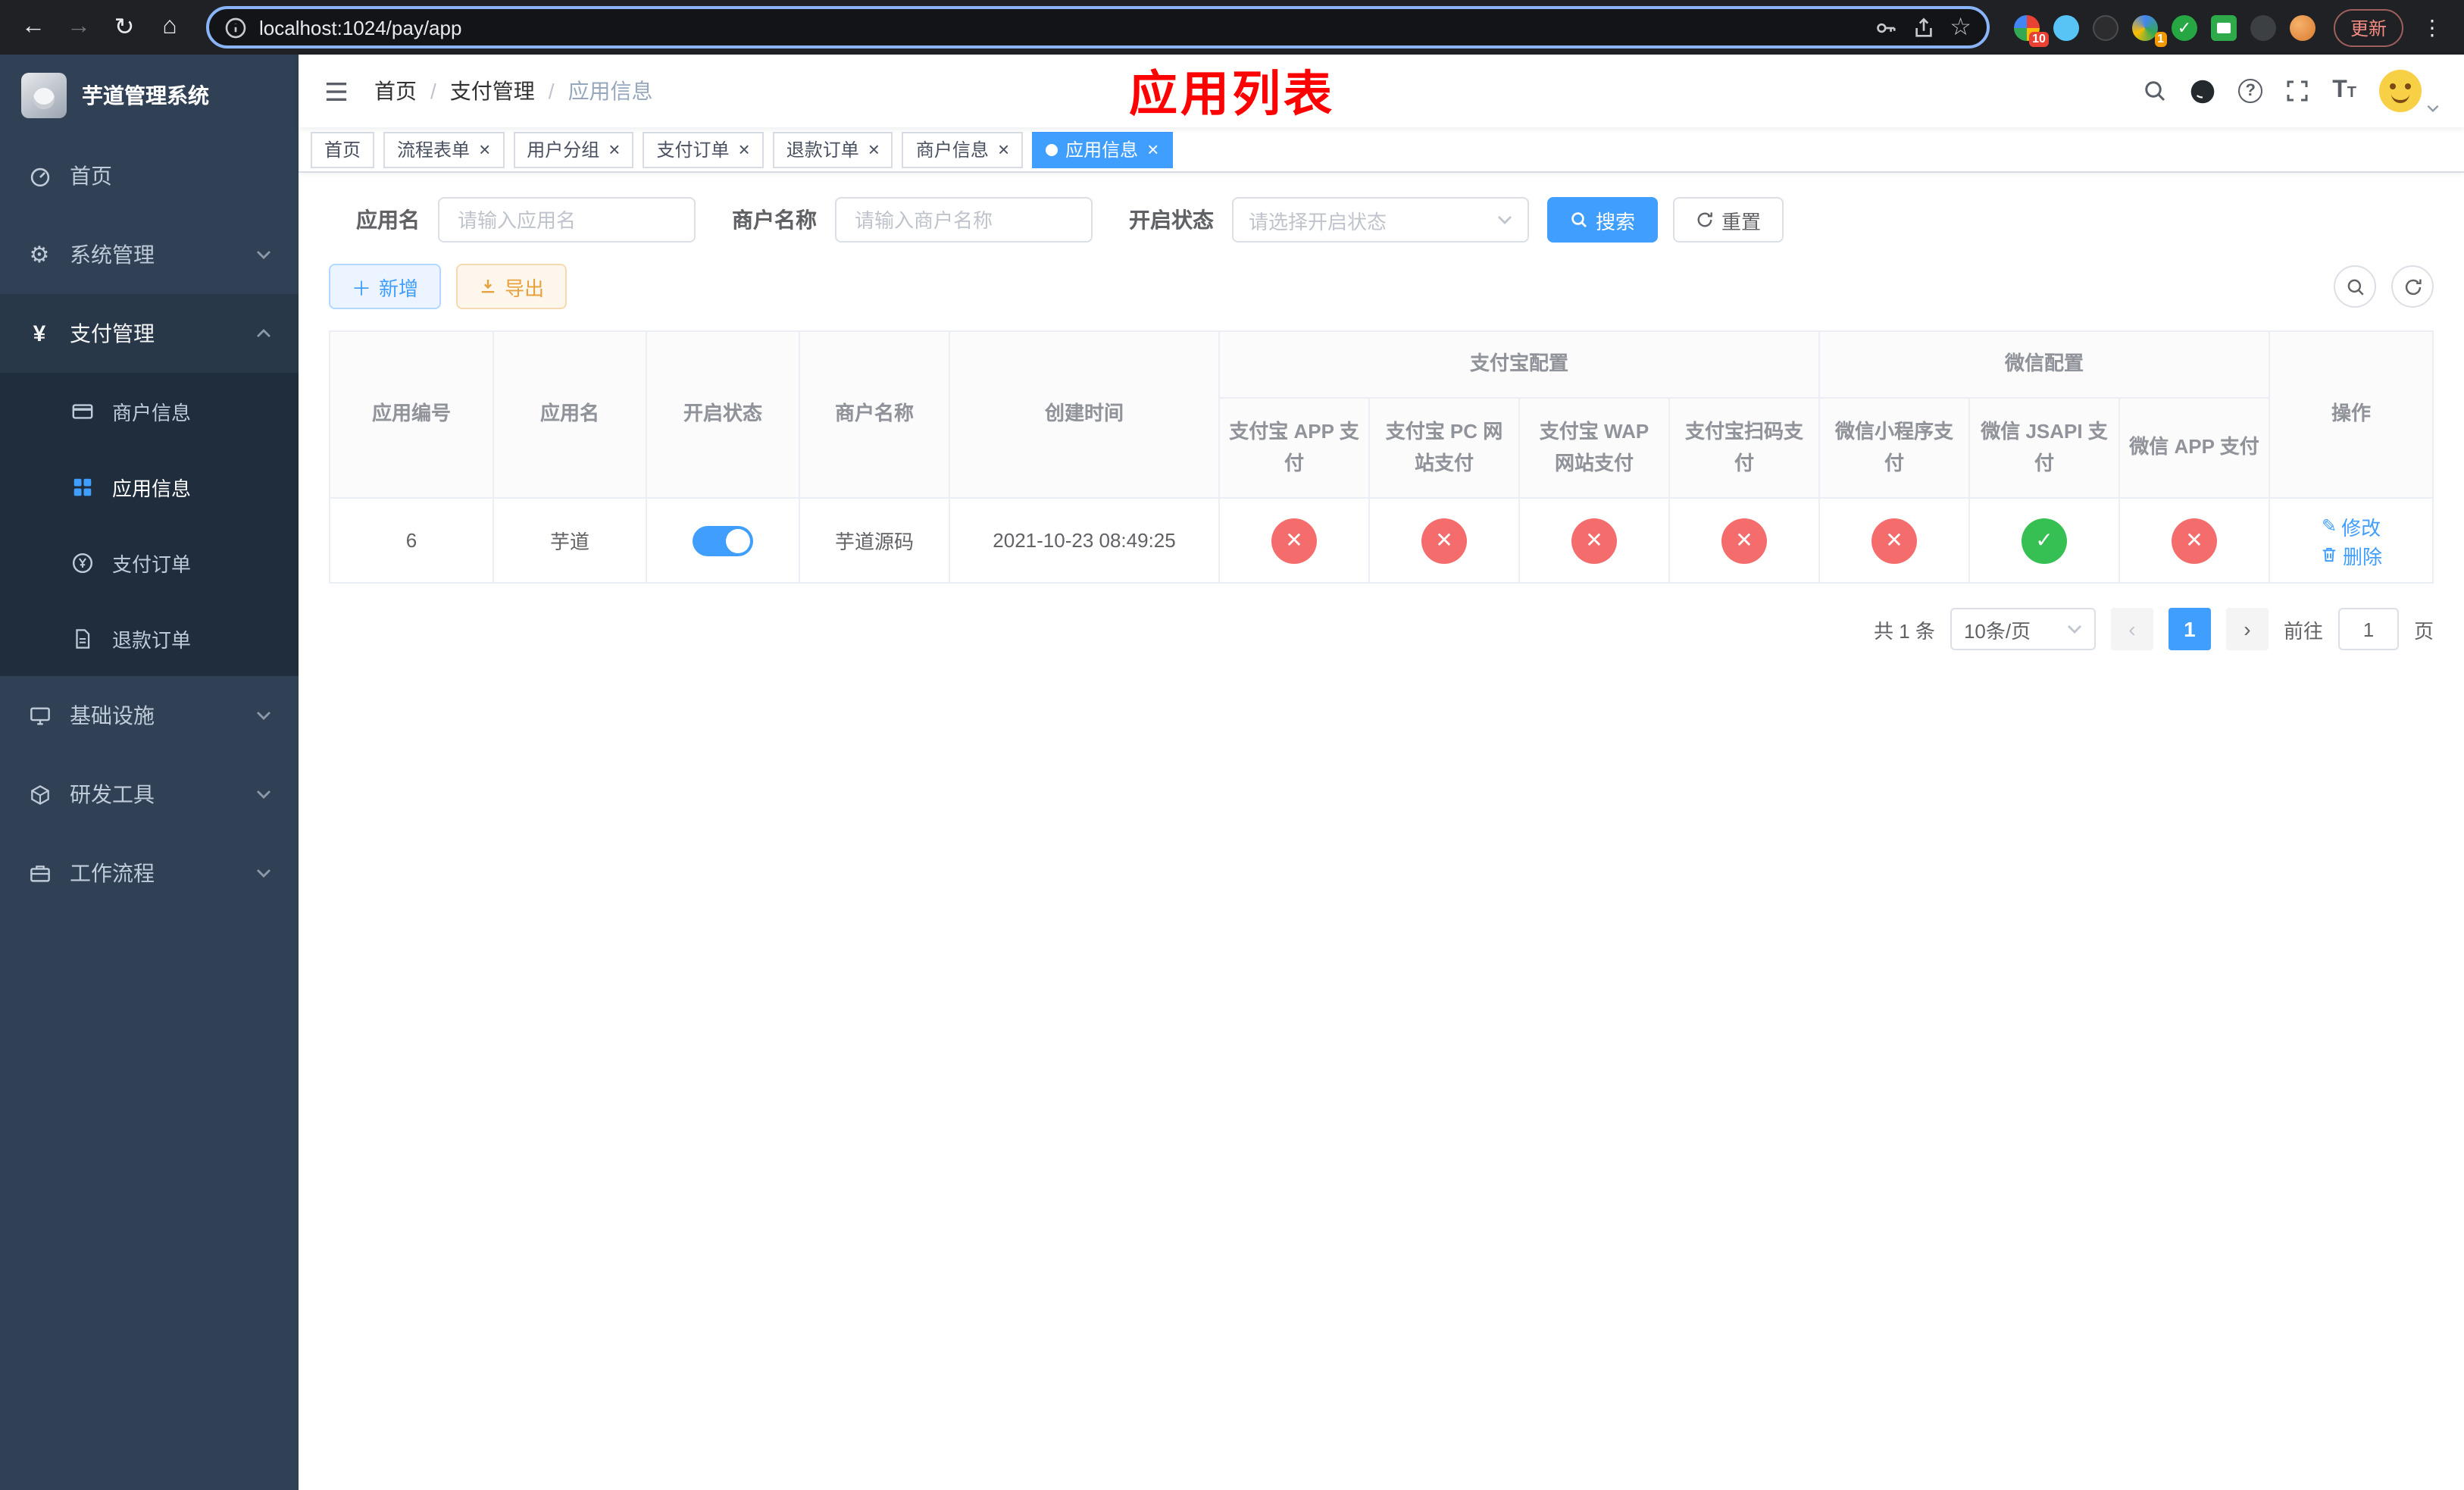  What do you see at coordinates (1098, 28) in the screenshot?
I see `address-bar: localhost:1024/pay/app ☆` at bounding box center [1098, 28].